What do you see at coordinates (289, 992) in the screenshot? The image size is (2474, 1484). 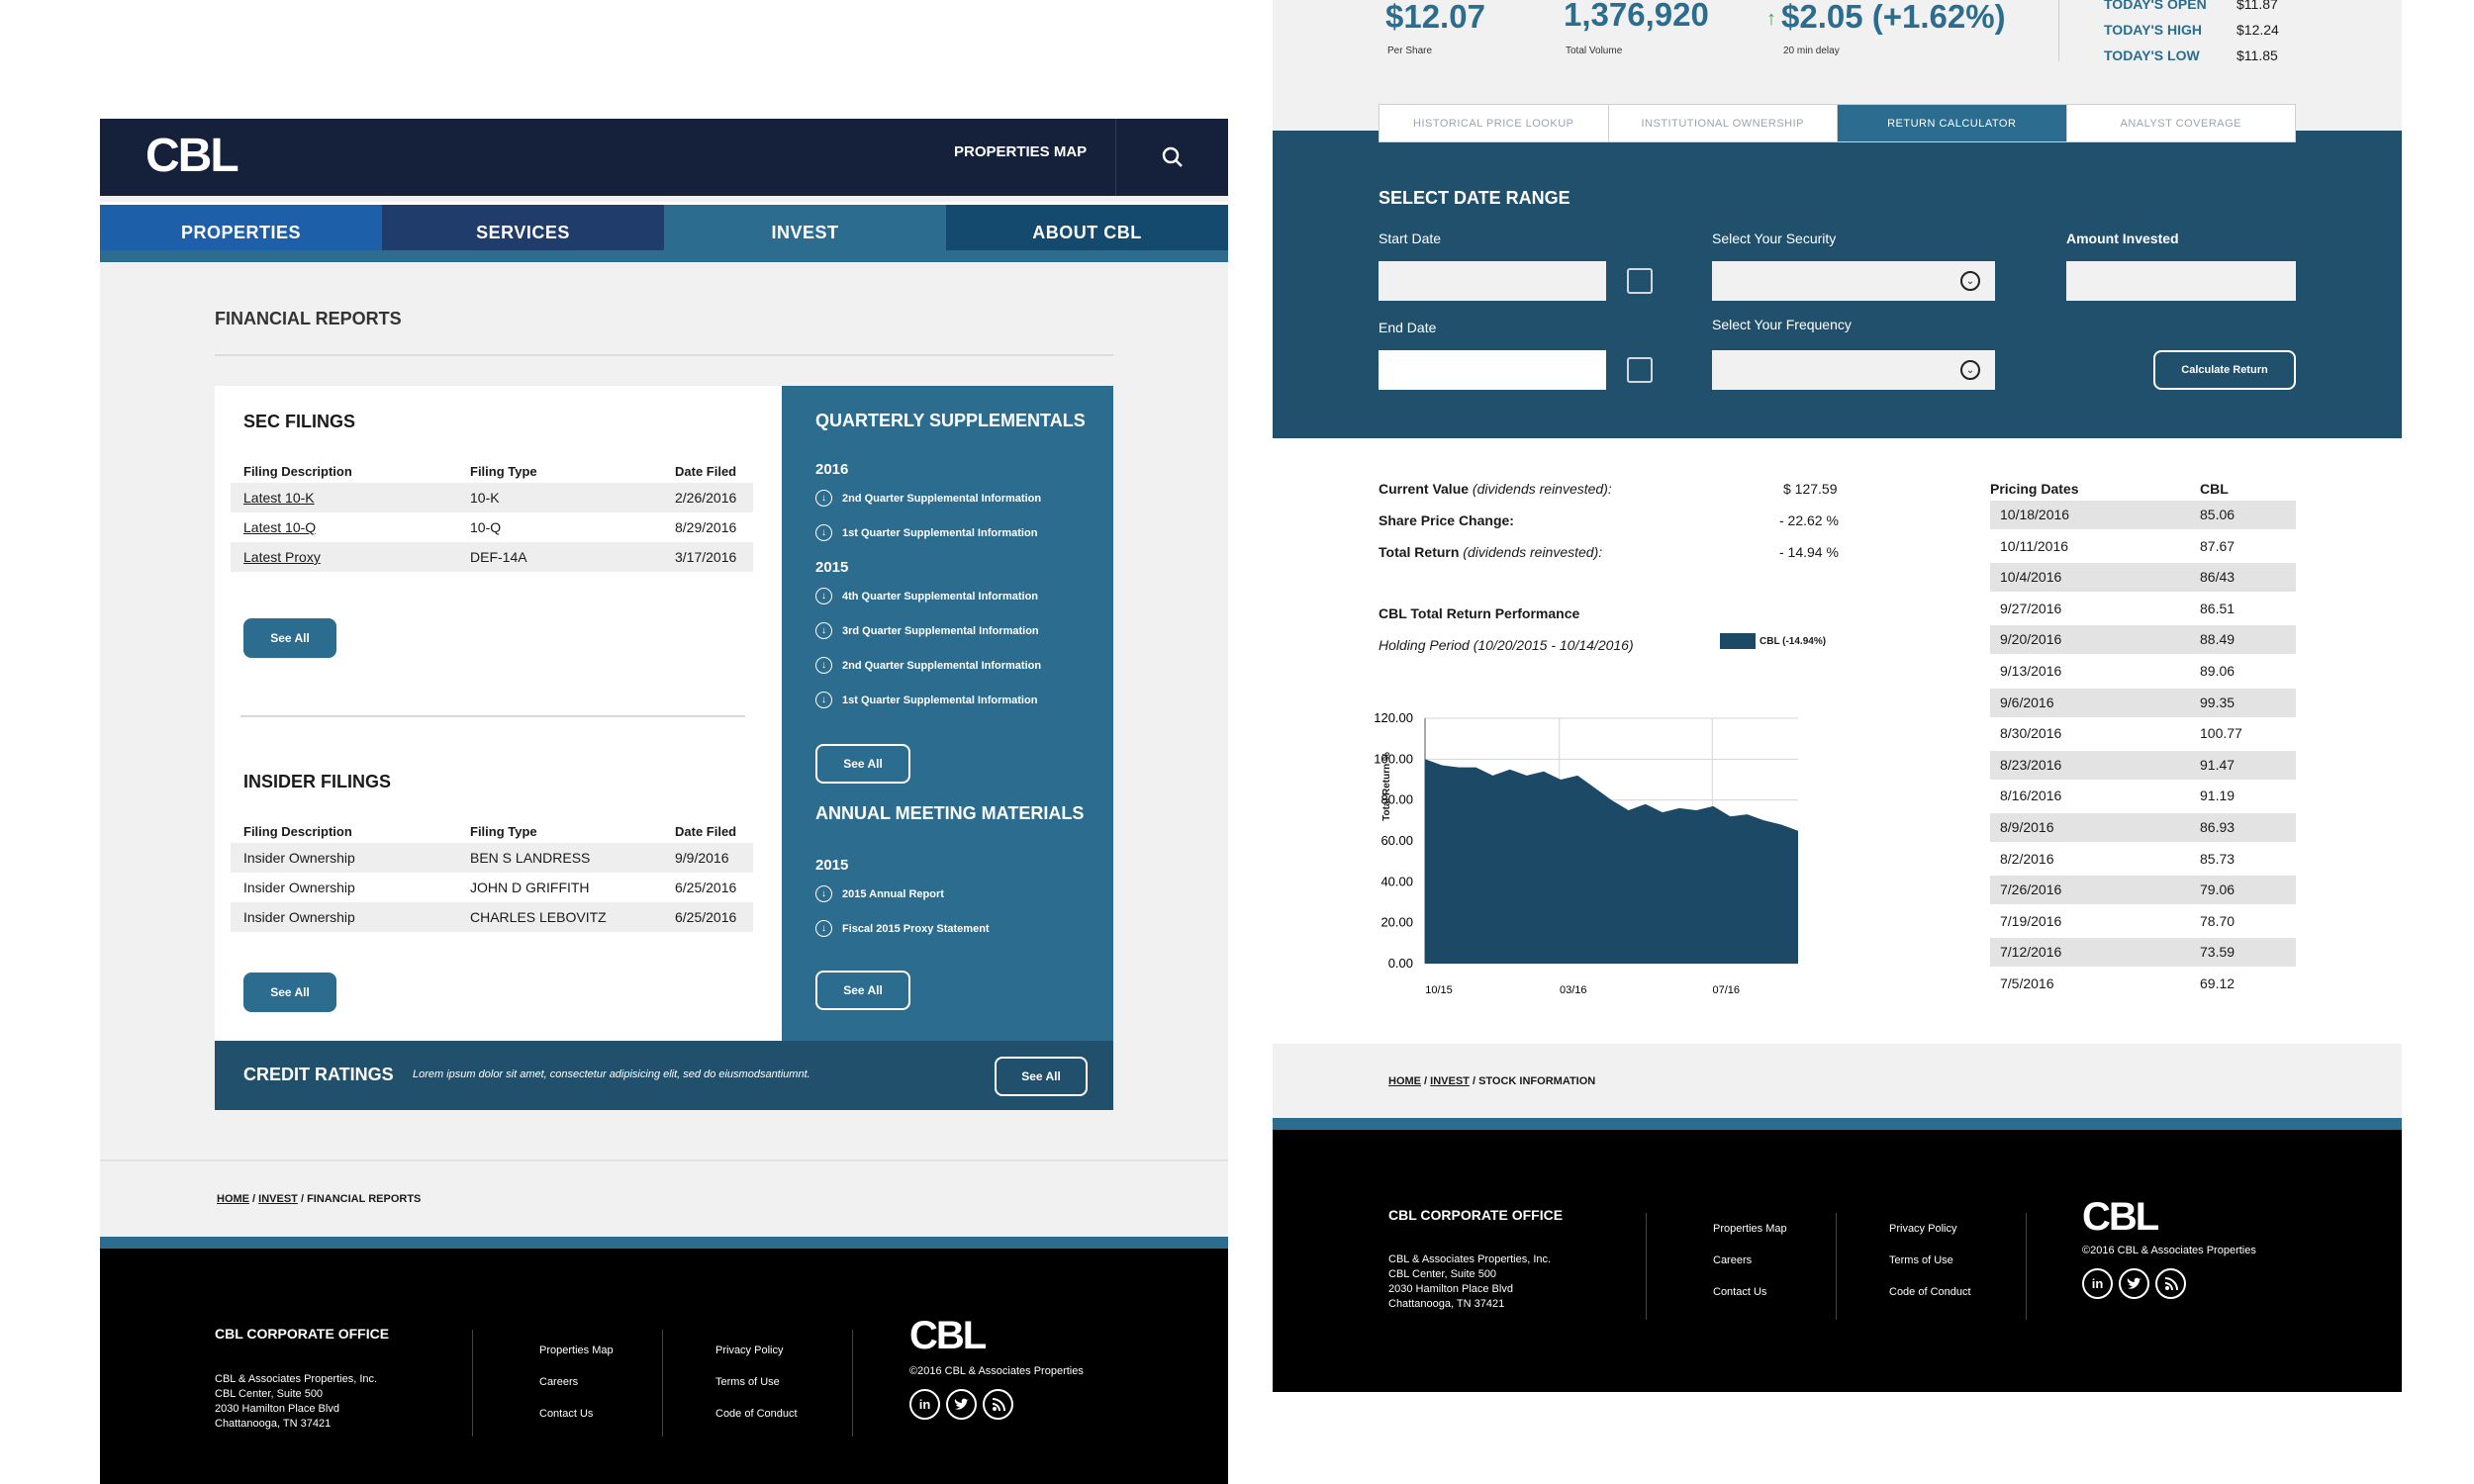 I see `insider-see-all-button: See All` at bounding box center [289, 992].